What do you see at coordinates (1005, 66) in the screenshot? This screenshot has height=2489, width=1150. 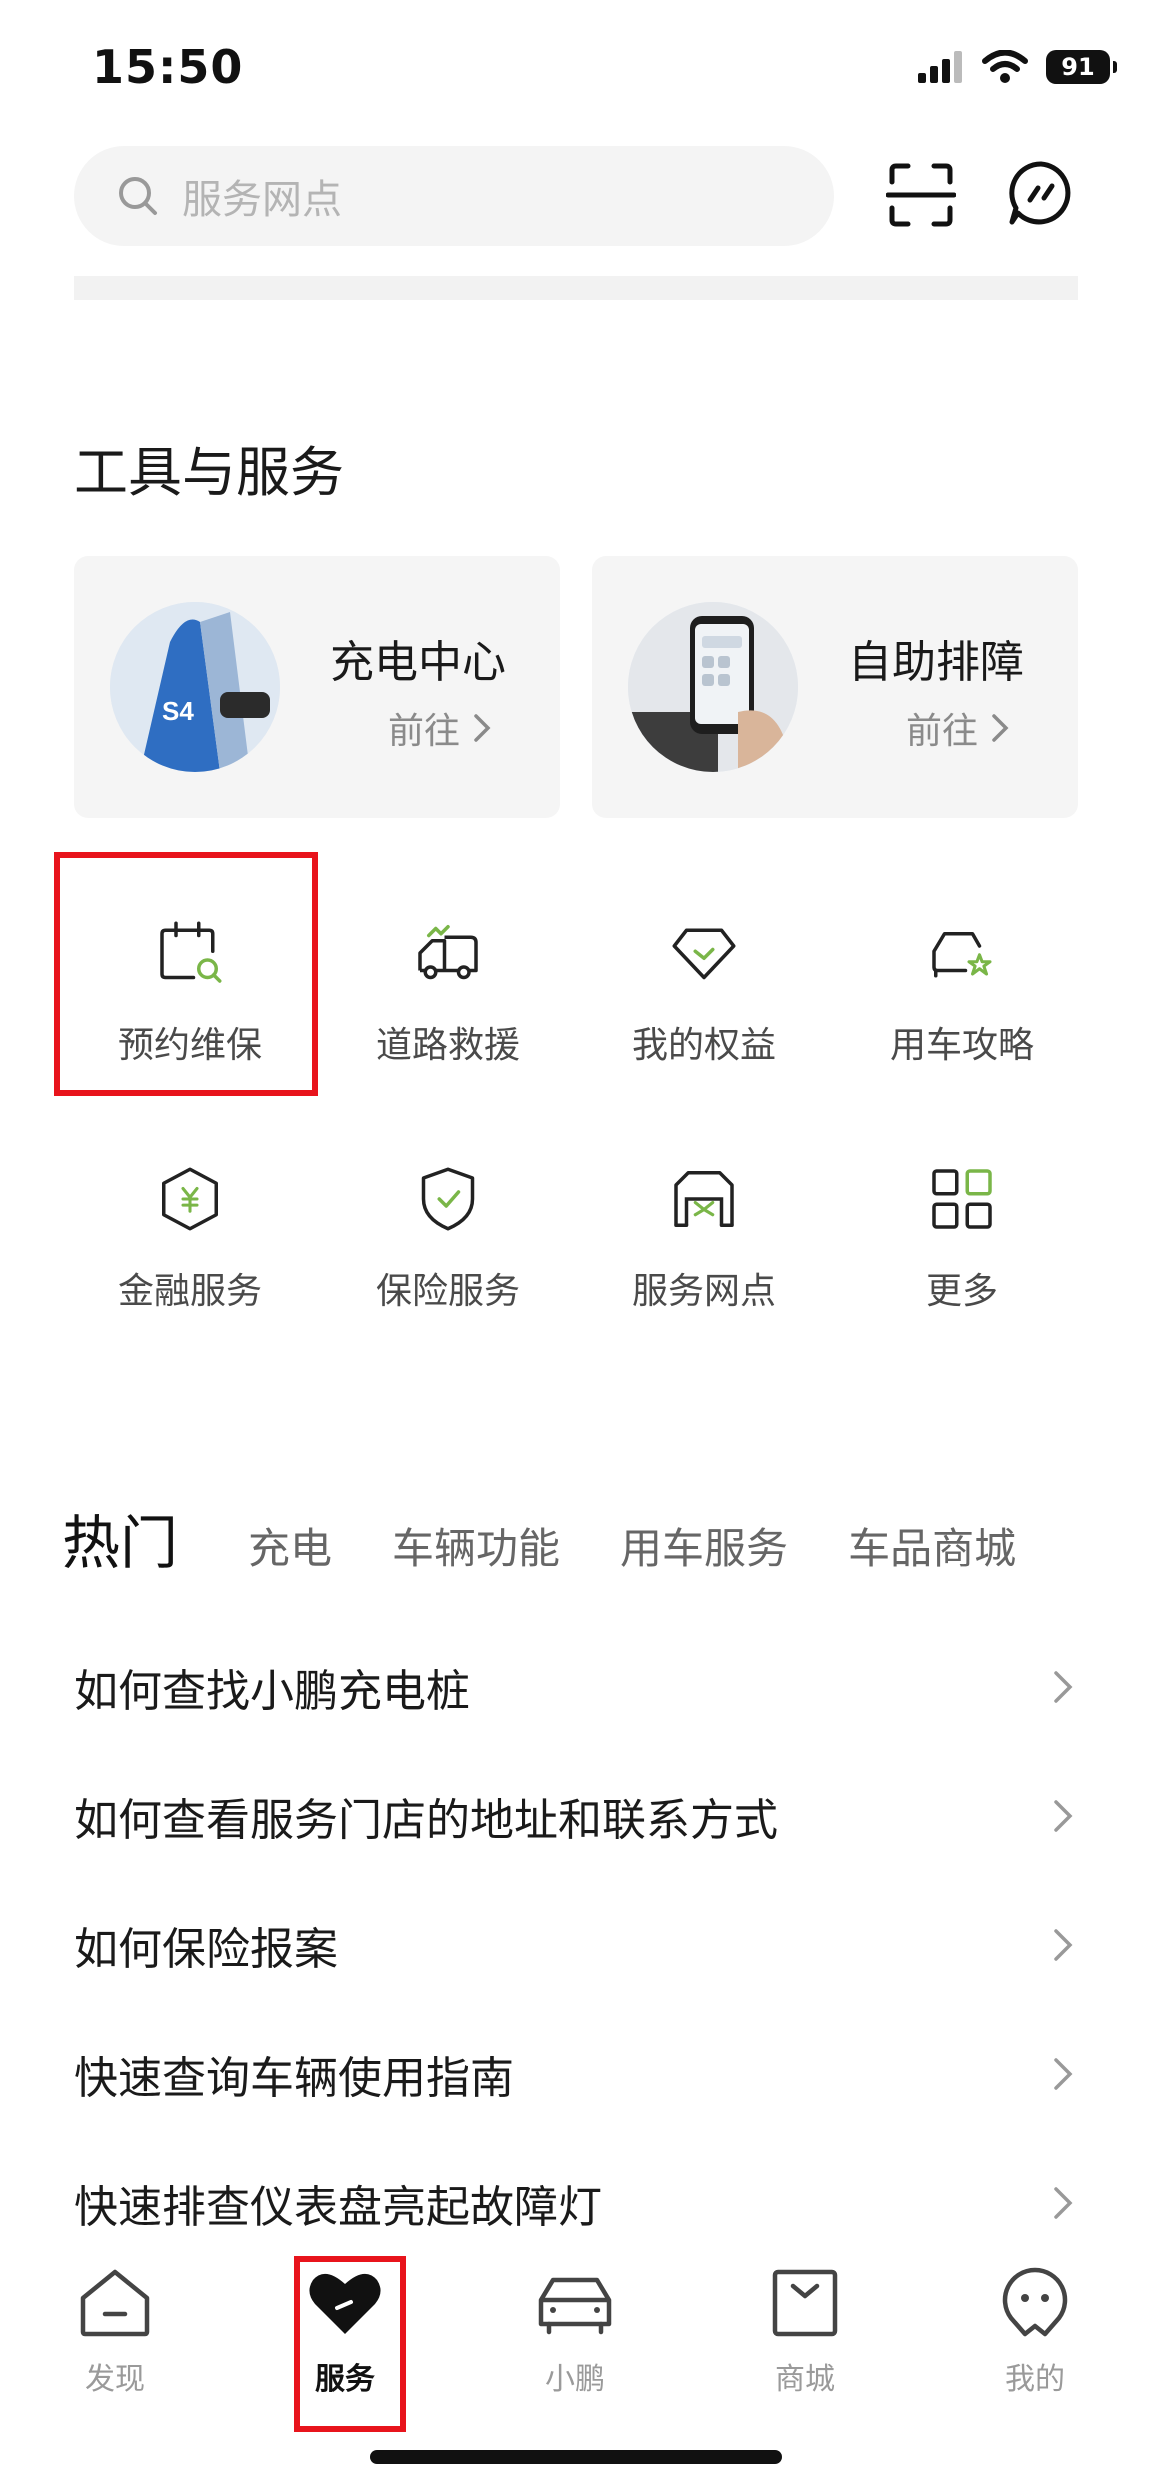 I see `wifi-icon` at bounding box center [1005, 66].